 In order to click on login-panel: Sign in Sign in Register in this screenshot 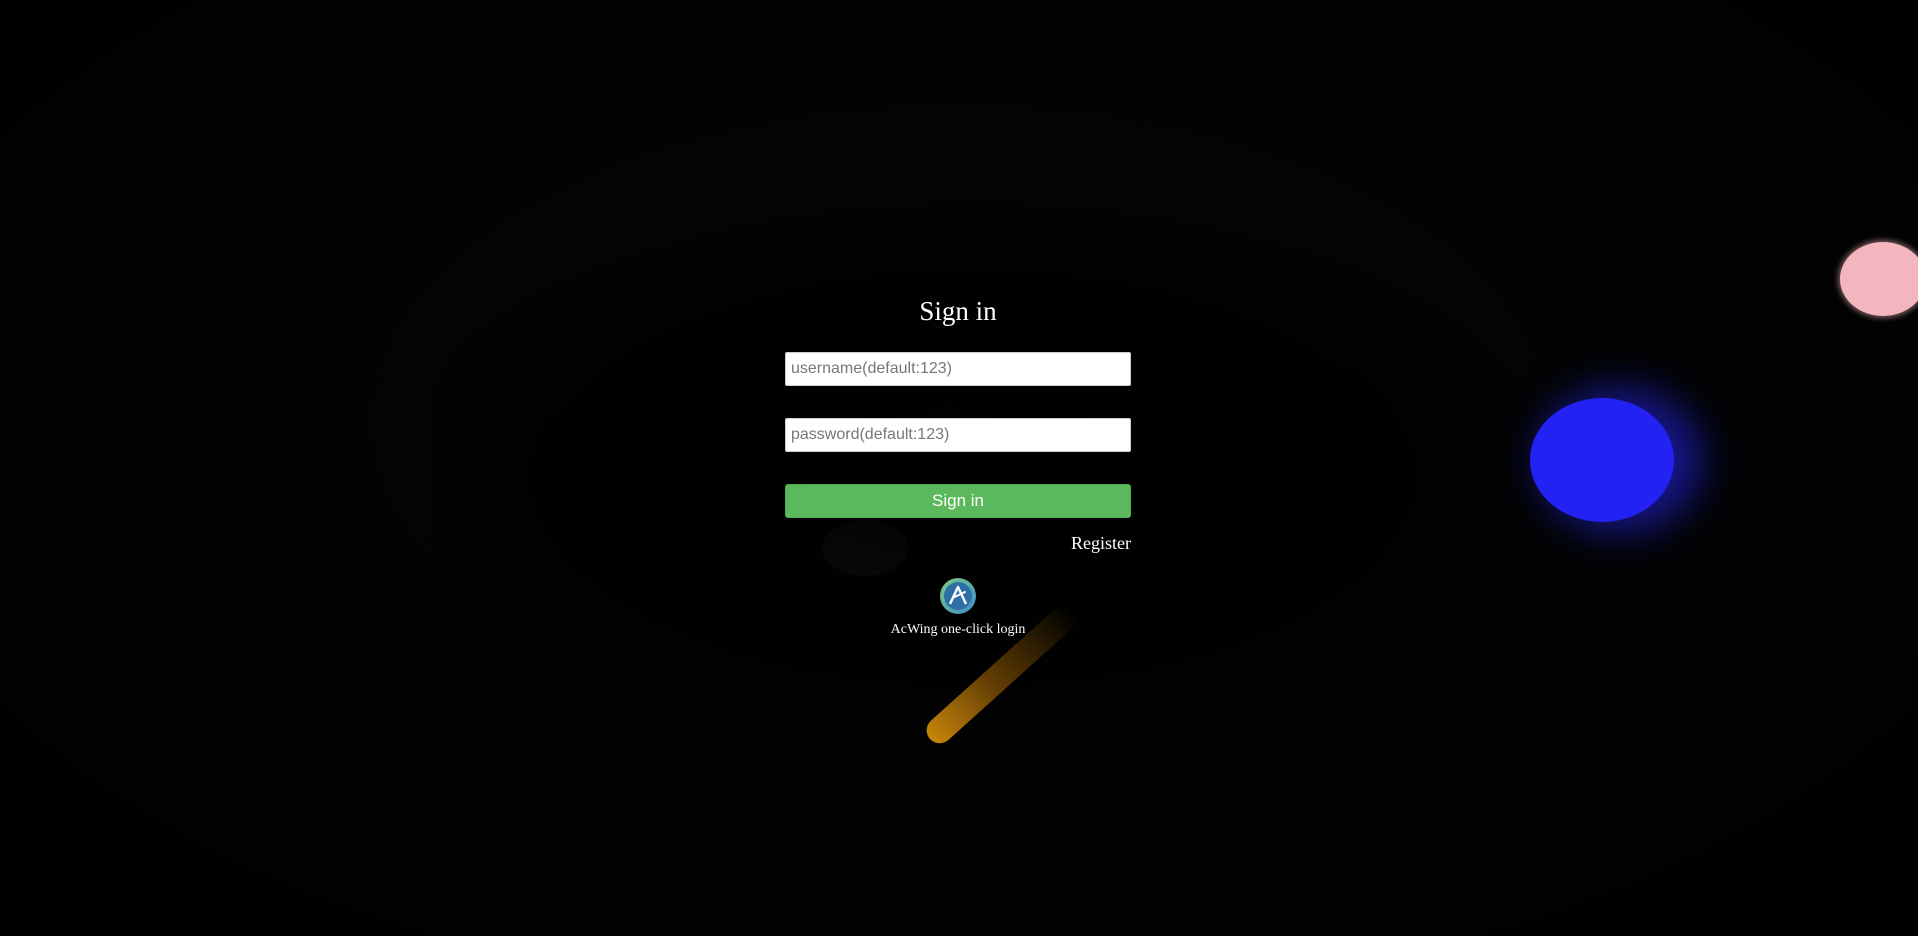, I will do `click(958, 463)`.